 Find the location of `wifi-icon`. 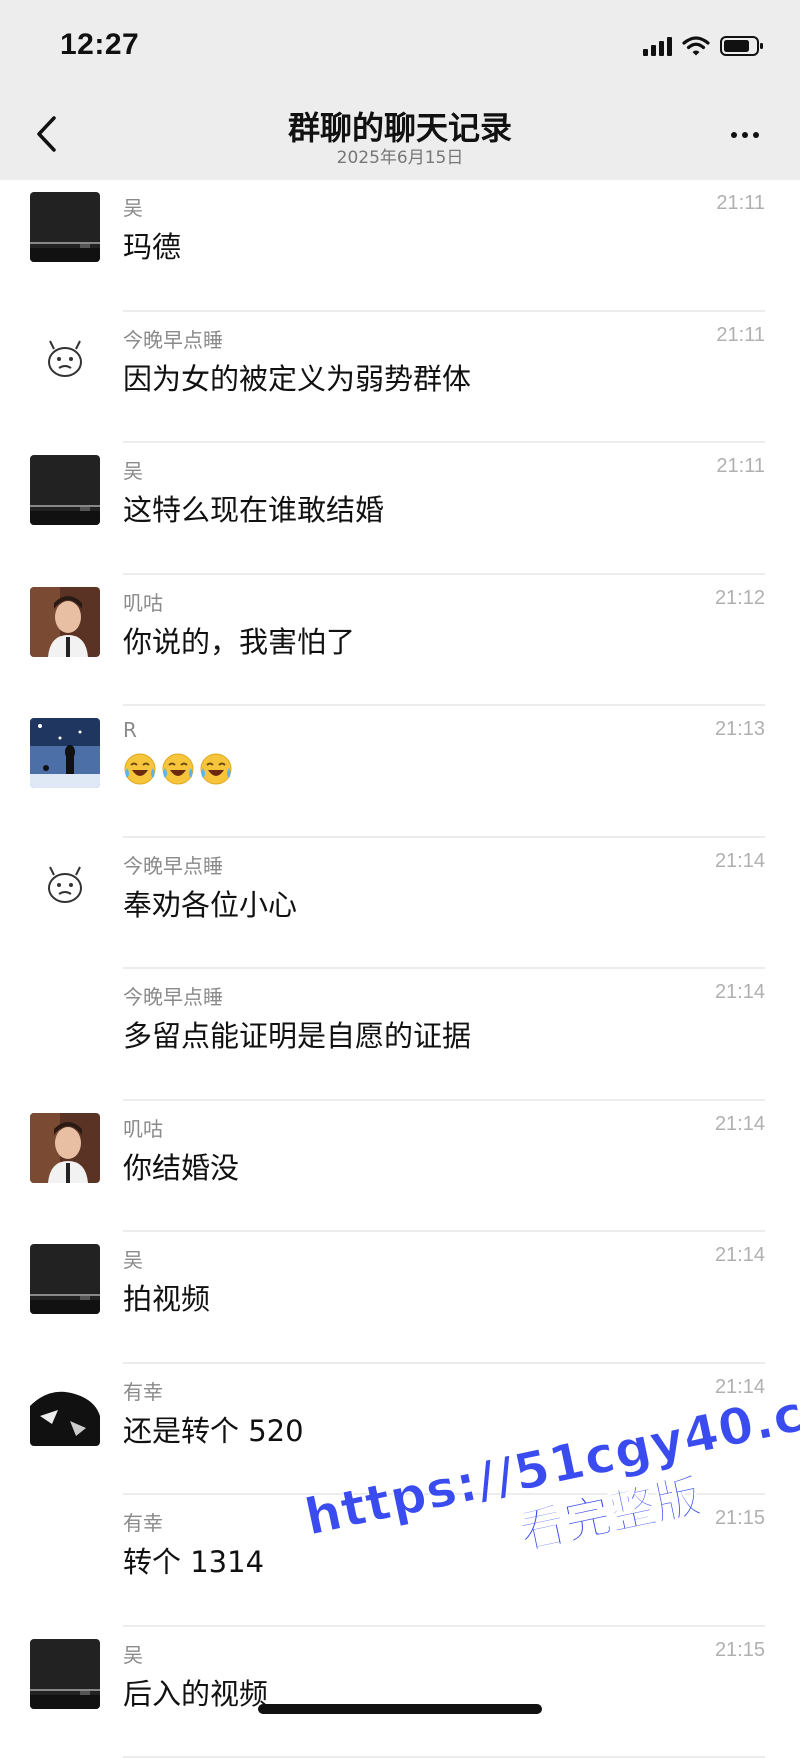

wifi-icon is located at coordinates (696, 46).